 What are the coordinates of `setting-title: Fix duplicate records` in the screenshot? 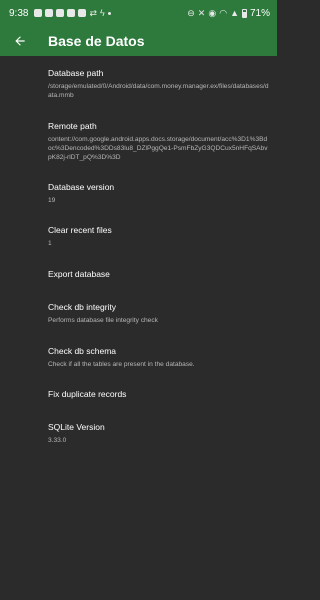 It's located at (87, 394).